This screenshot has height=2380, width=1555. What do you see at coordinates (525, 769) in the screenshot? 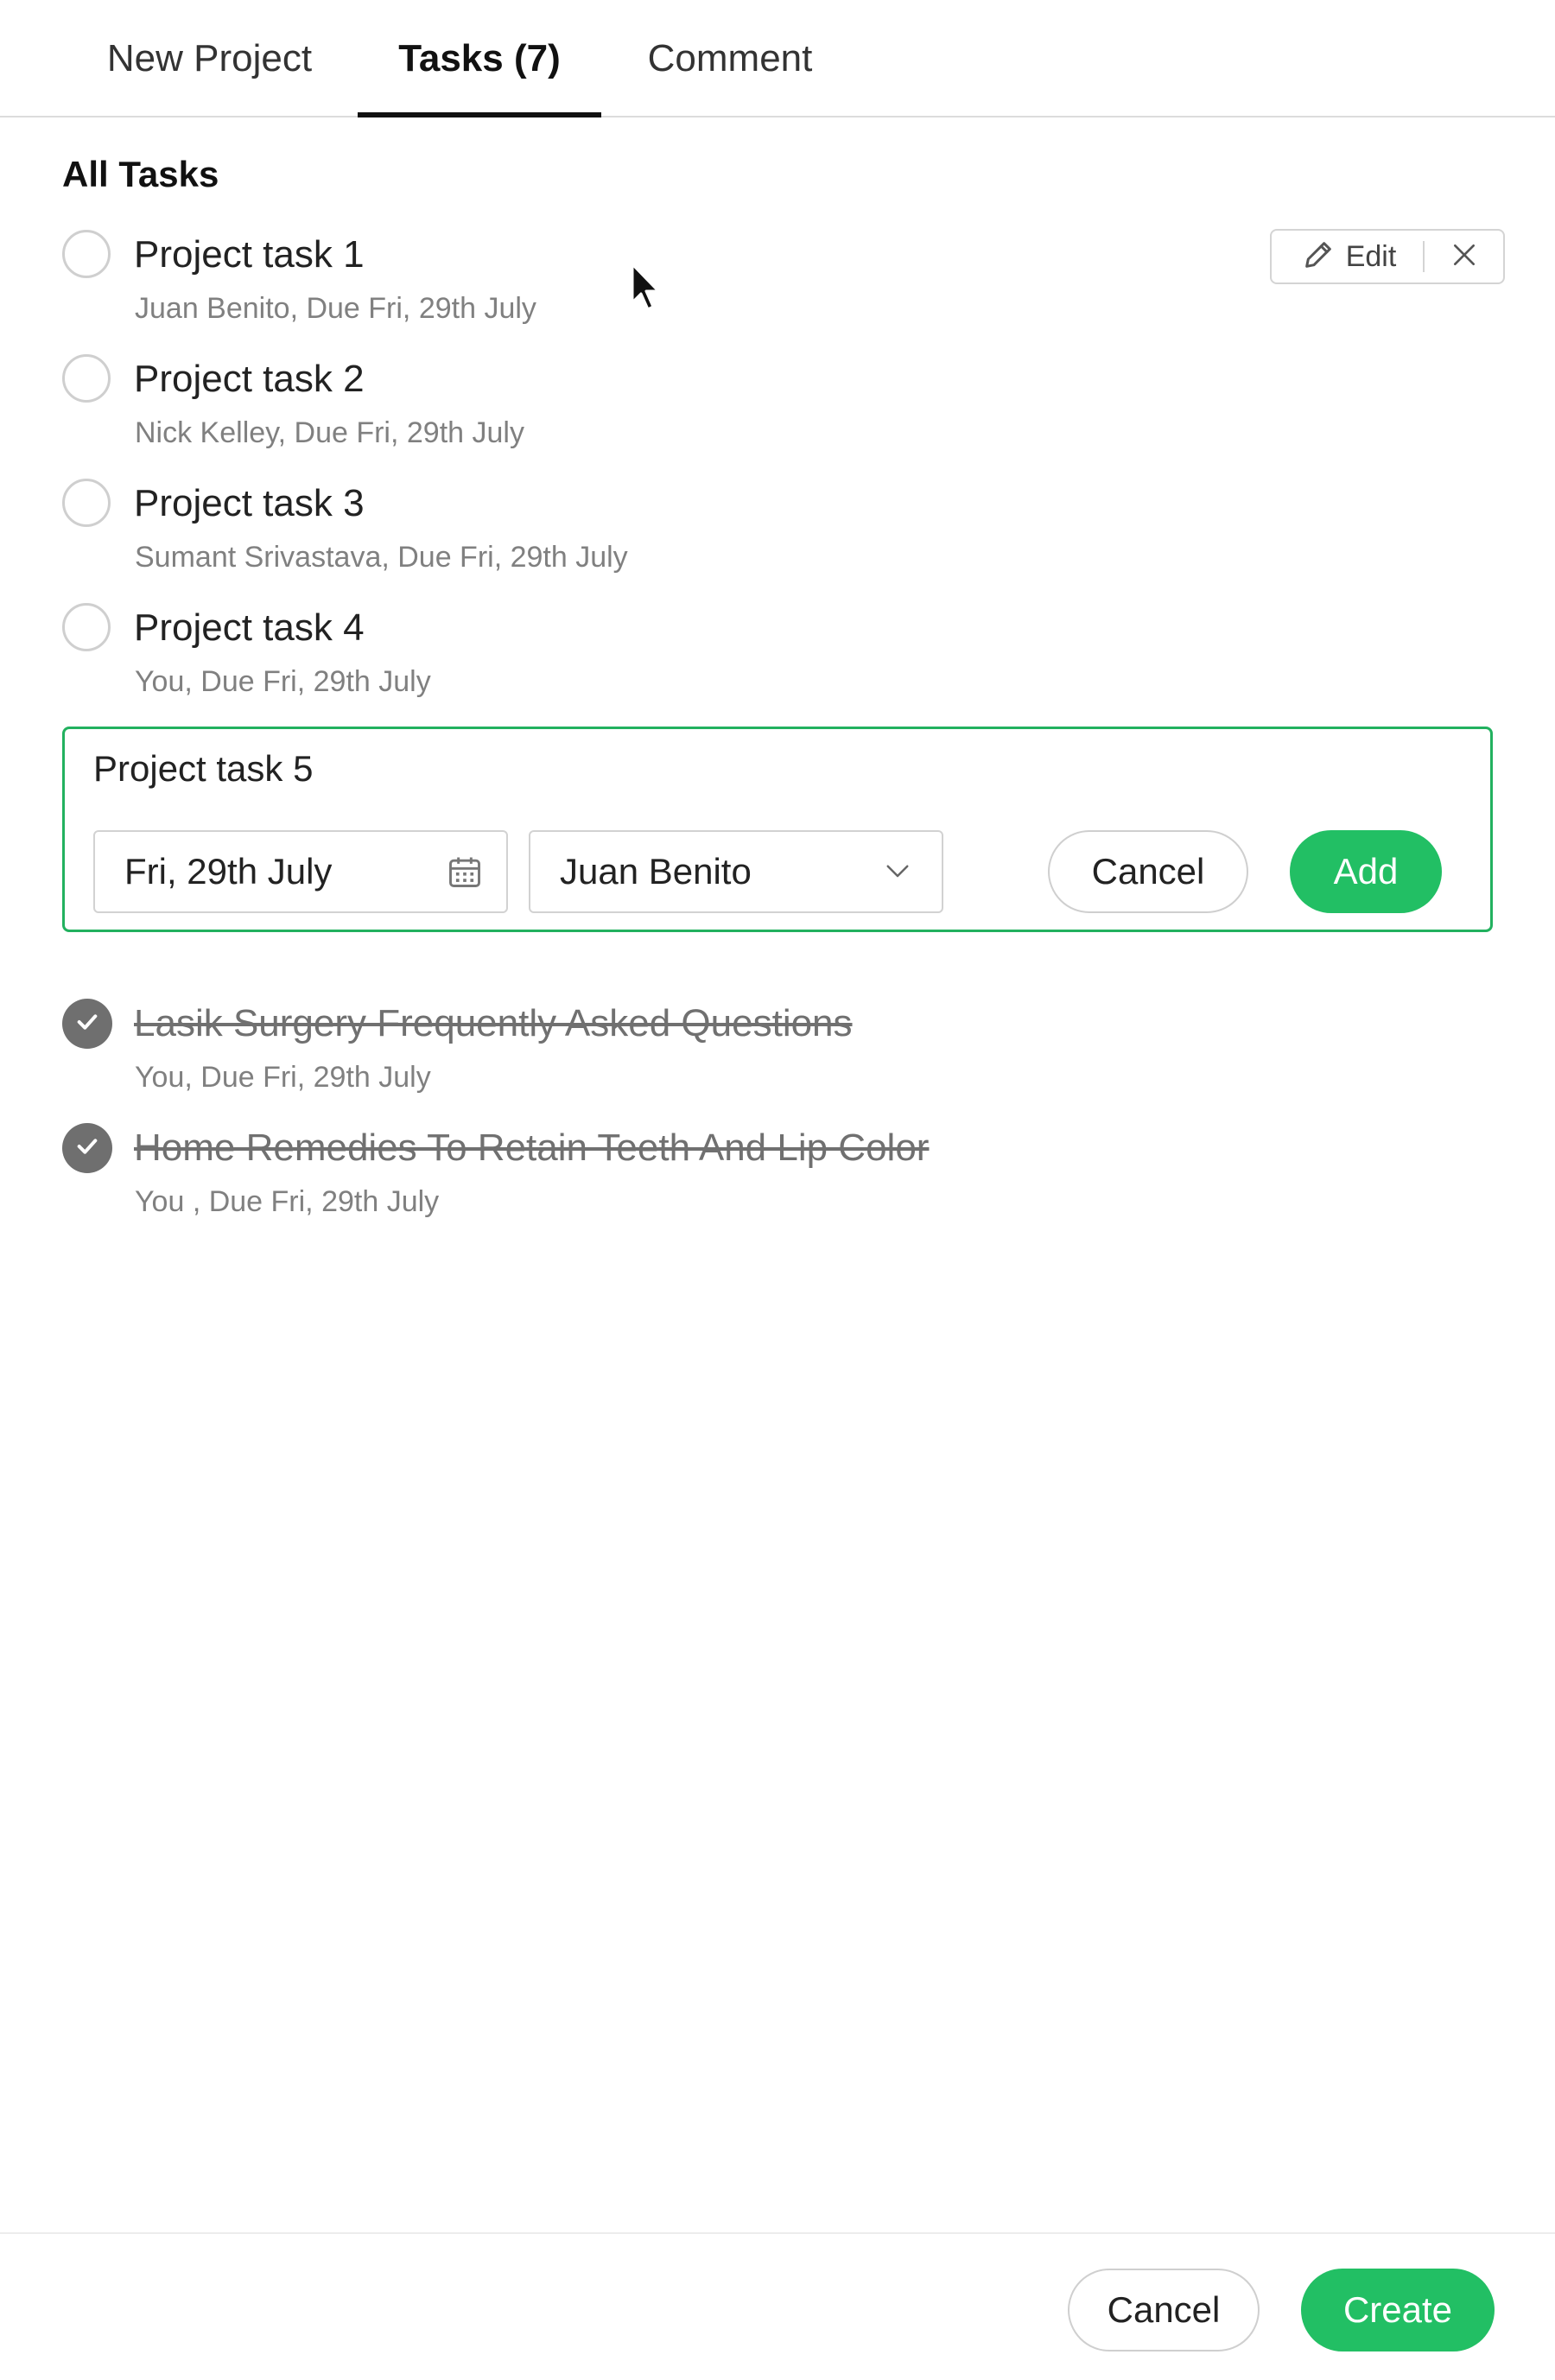
I see `new-task-name-input` at bounding box center [525, 769].